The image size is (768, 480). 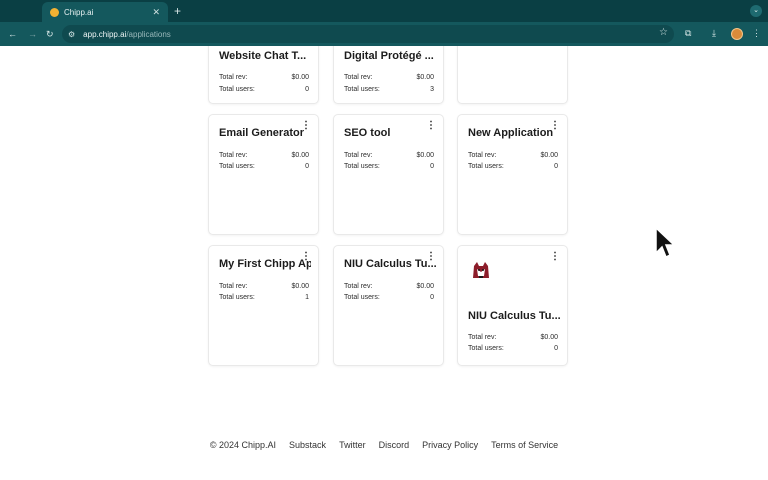 I want to click on extensions-icon: ⧉, so click(x=688, y=33).